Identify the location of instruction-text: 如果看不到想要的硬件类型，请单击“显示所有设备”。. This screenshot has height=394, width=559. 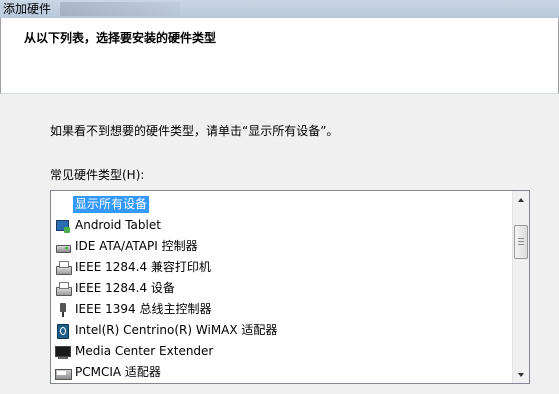
(194, 131).